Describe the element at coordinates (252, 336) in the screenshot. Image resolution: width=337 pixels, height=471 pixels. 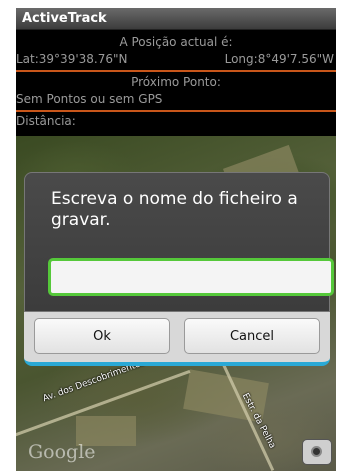
I see `cancel-button: Cancel` at that location.